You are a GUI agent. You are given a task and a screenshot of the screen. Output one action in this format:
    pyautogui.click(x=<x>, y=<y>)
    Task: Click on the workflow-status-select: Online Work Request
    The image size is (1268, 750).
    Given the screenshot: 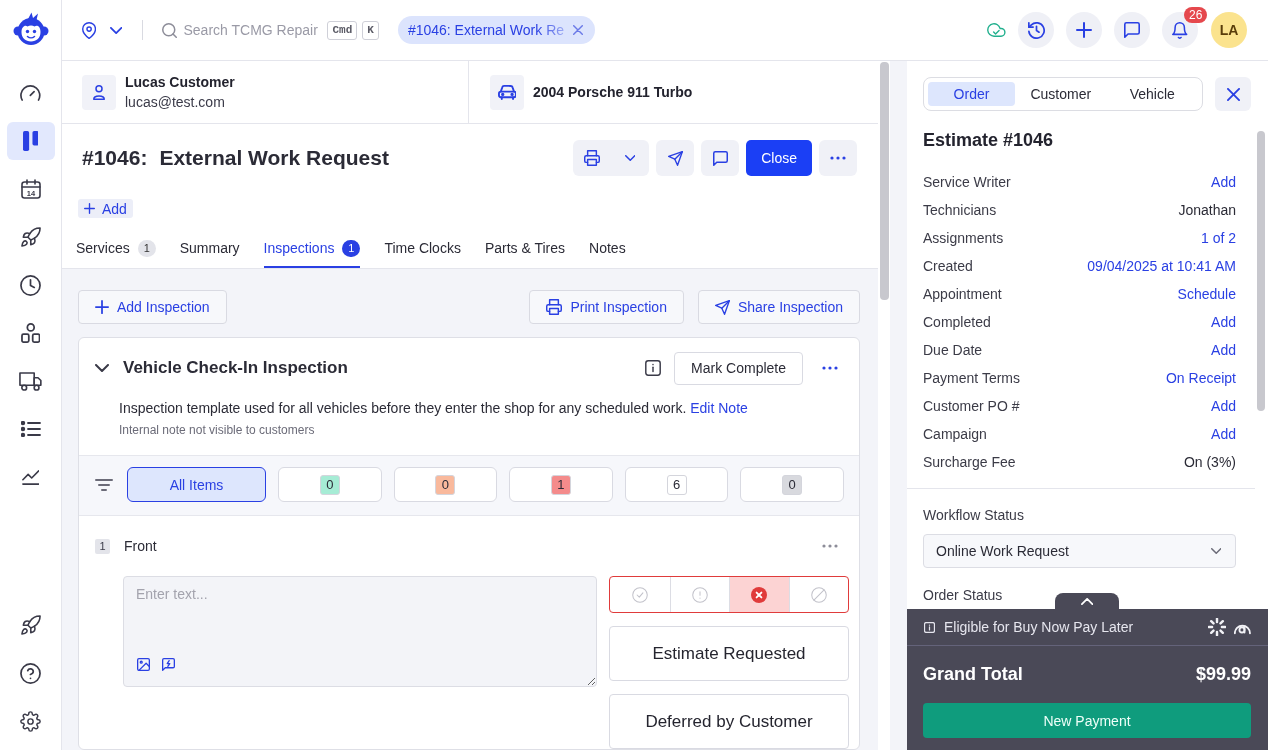 What is the action you would take?
    pyautogui.click(x=1079, y=551)
    